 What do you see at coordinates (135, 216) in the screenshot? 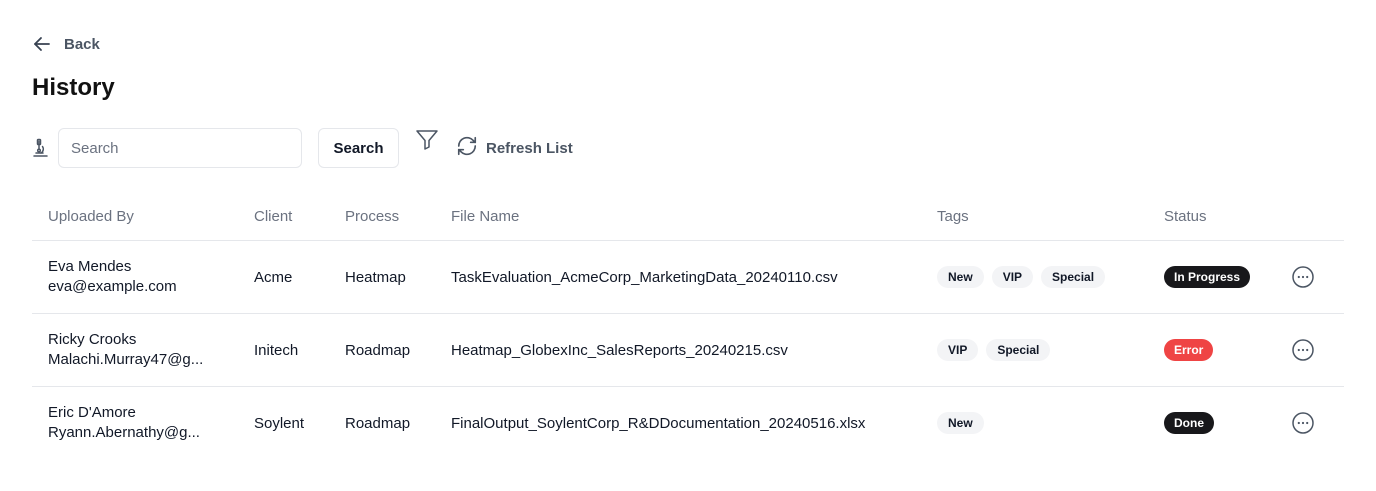
I see `column-header-uploaded-by: Uploaded By` at bounding box center [135, 216].